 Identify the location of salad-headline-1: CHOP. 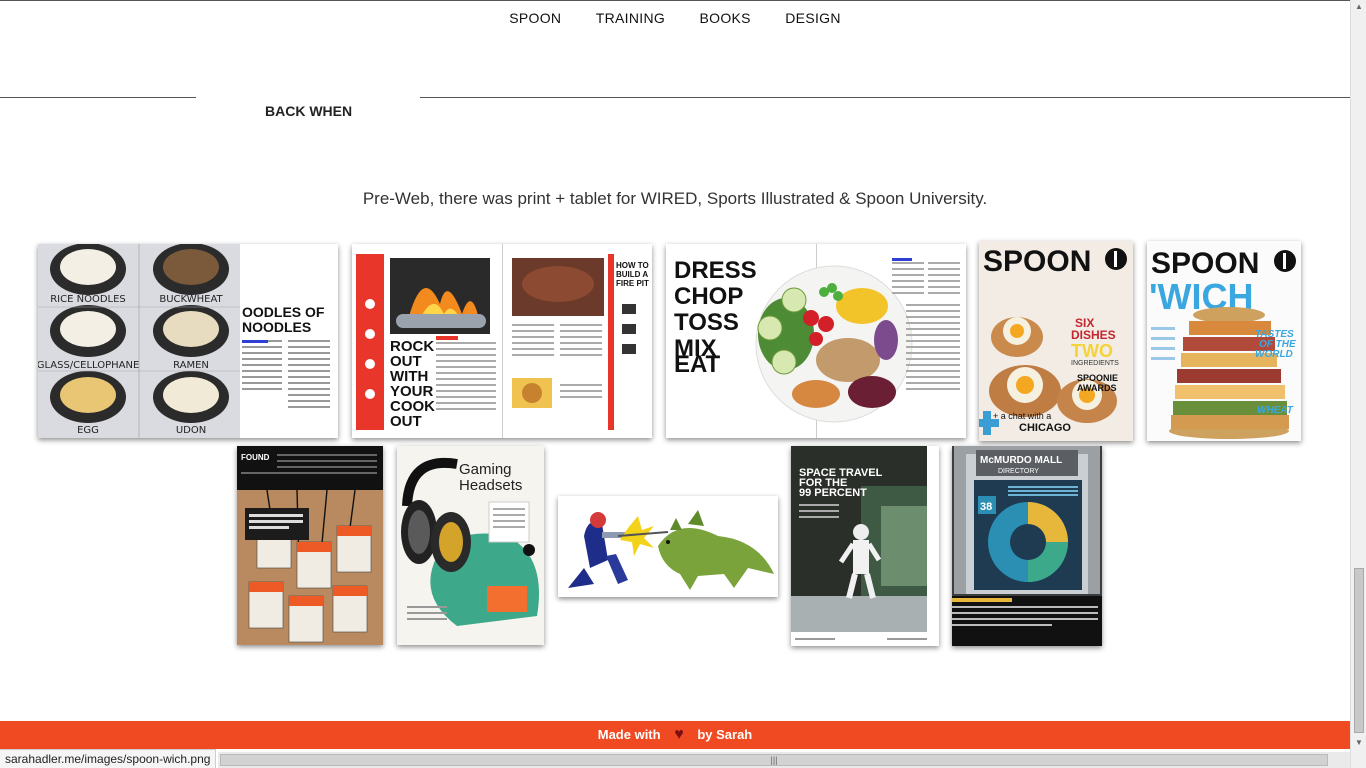
(708, 296).